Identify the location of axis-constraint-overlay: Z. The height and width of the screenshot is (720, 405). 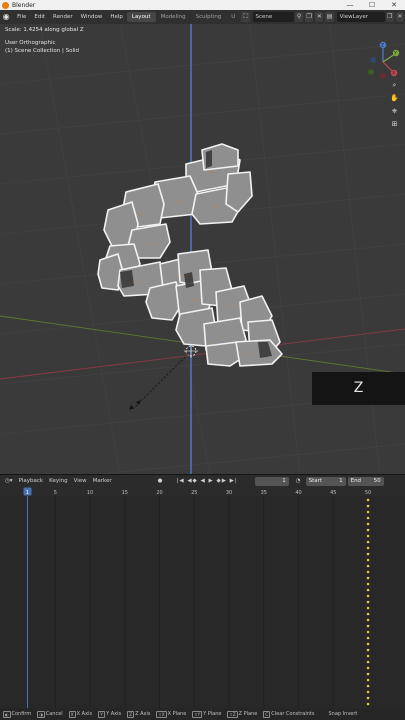
(358, 388).